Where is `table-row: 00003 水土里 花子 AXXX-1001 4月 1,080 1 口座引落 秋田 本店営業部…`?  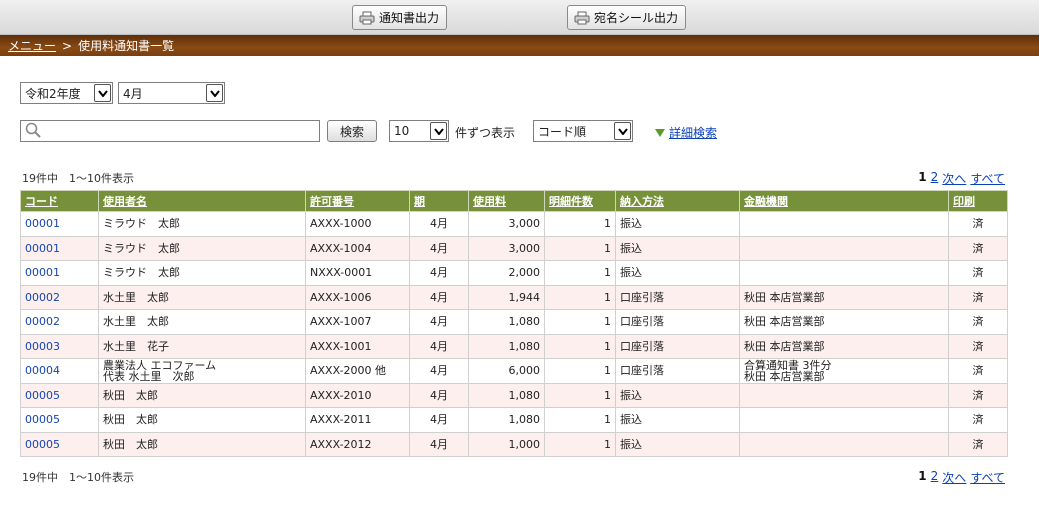
table-row: 00003 水土里 花子 AXXX-1001 4月 1,080 1 口座引落 秋田 本店営業部… is located at coordinates (514, 346).